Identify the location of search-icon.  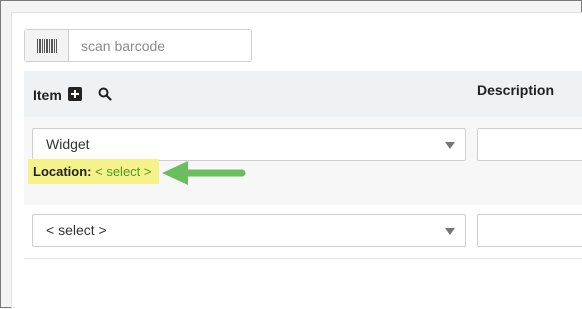
(105, 96).